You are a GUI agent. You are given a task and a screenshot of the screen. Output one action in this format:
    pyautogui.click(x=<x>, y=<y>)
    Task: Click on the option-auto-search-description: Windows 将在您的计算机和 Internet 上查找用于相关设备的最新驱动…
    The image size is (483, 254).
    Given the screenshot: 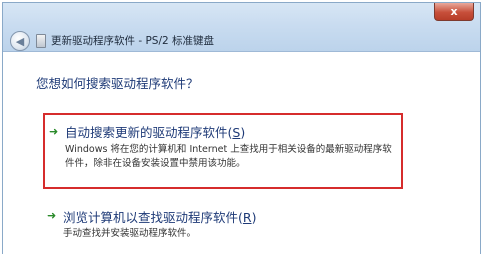 What is the action you would take?
    pyautogui.click(x=228, y=156)
    